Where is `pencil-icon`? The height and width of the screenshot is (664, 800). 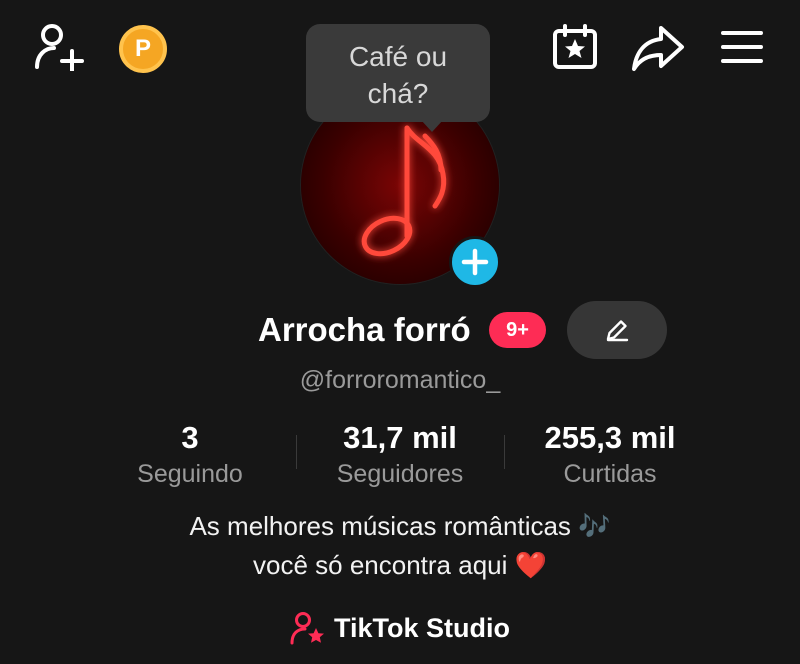 pencil-icon is located at coordinates (617, 331).